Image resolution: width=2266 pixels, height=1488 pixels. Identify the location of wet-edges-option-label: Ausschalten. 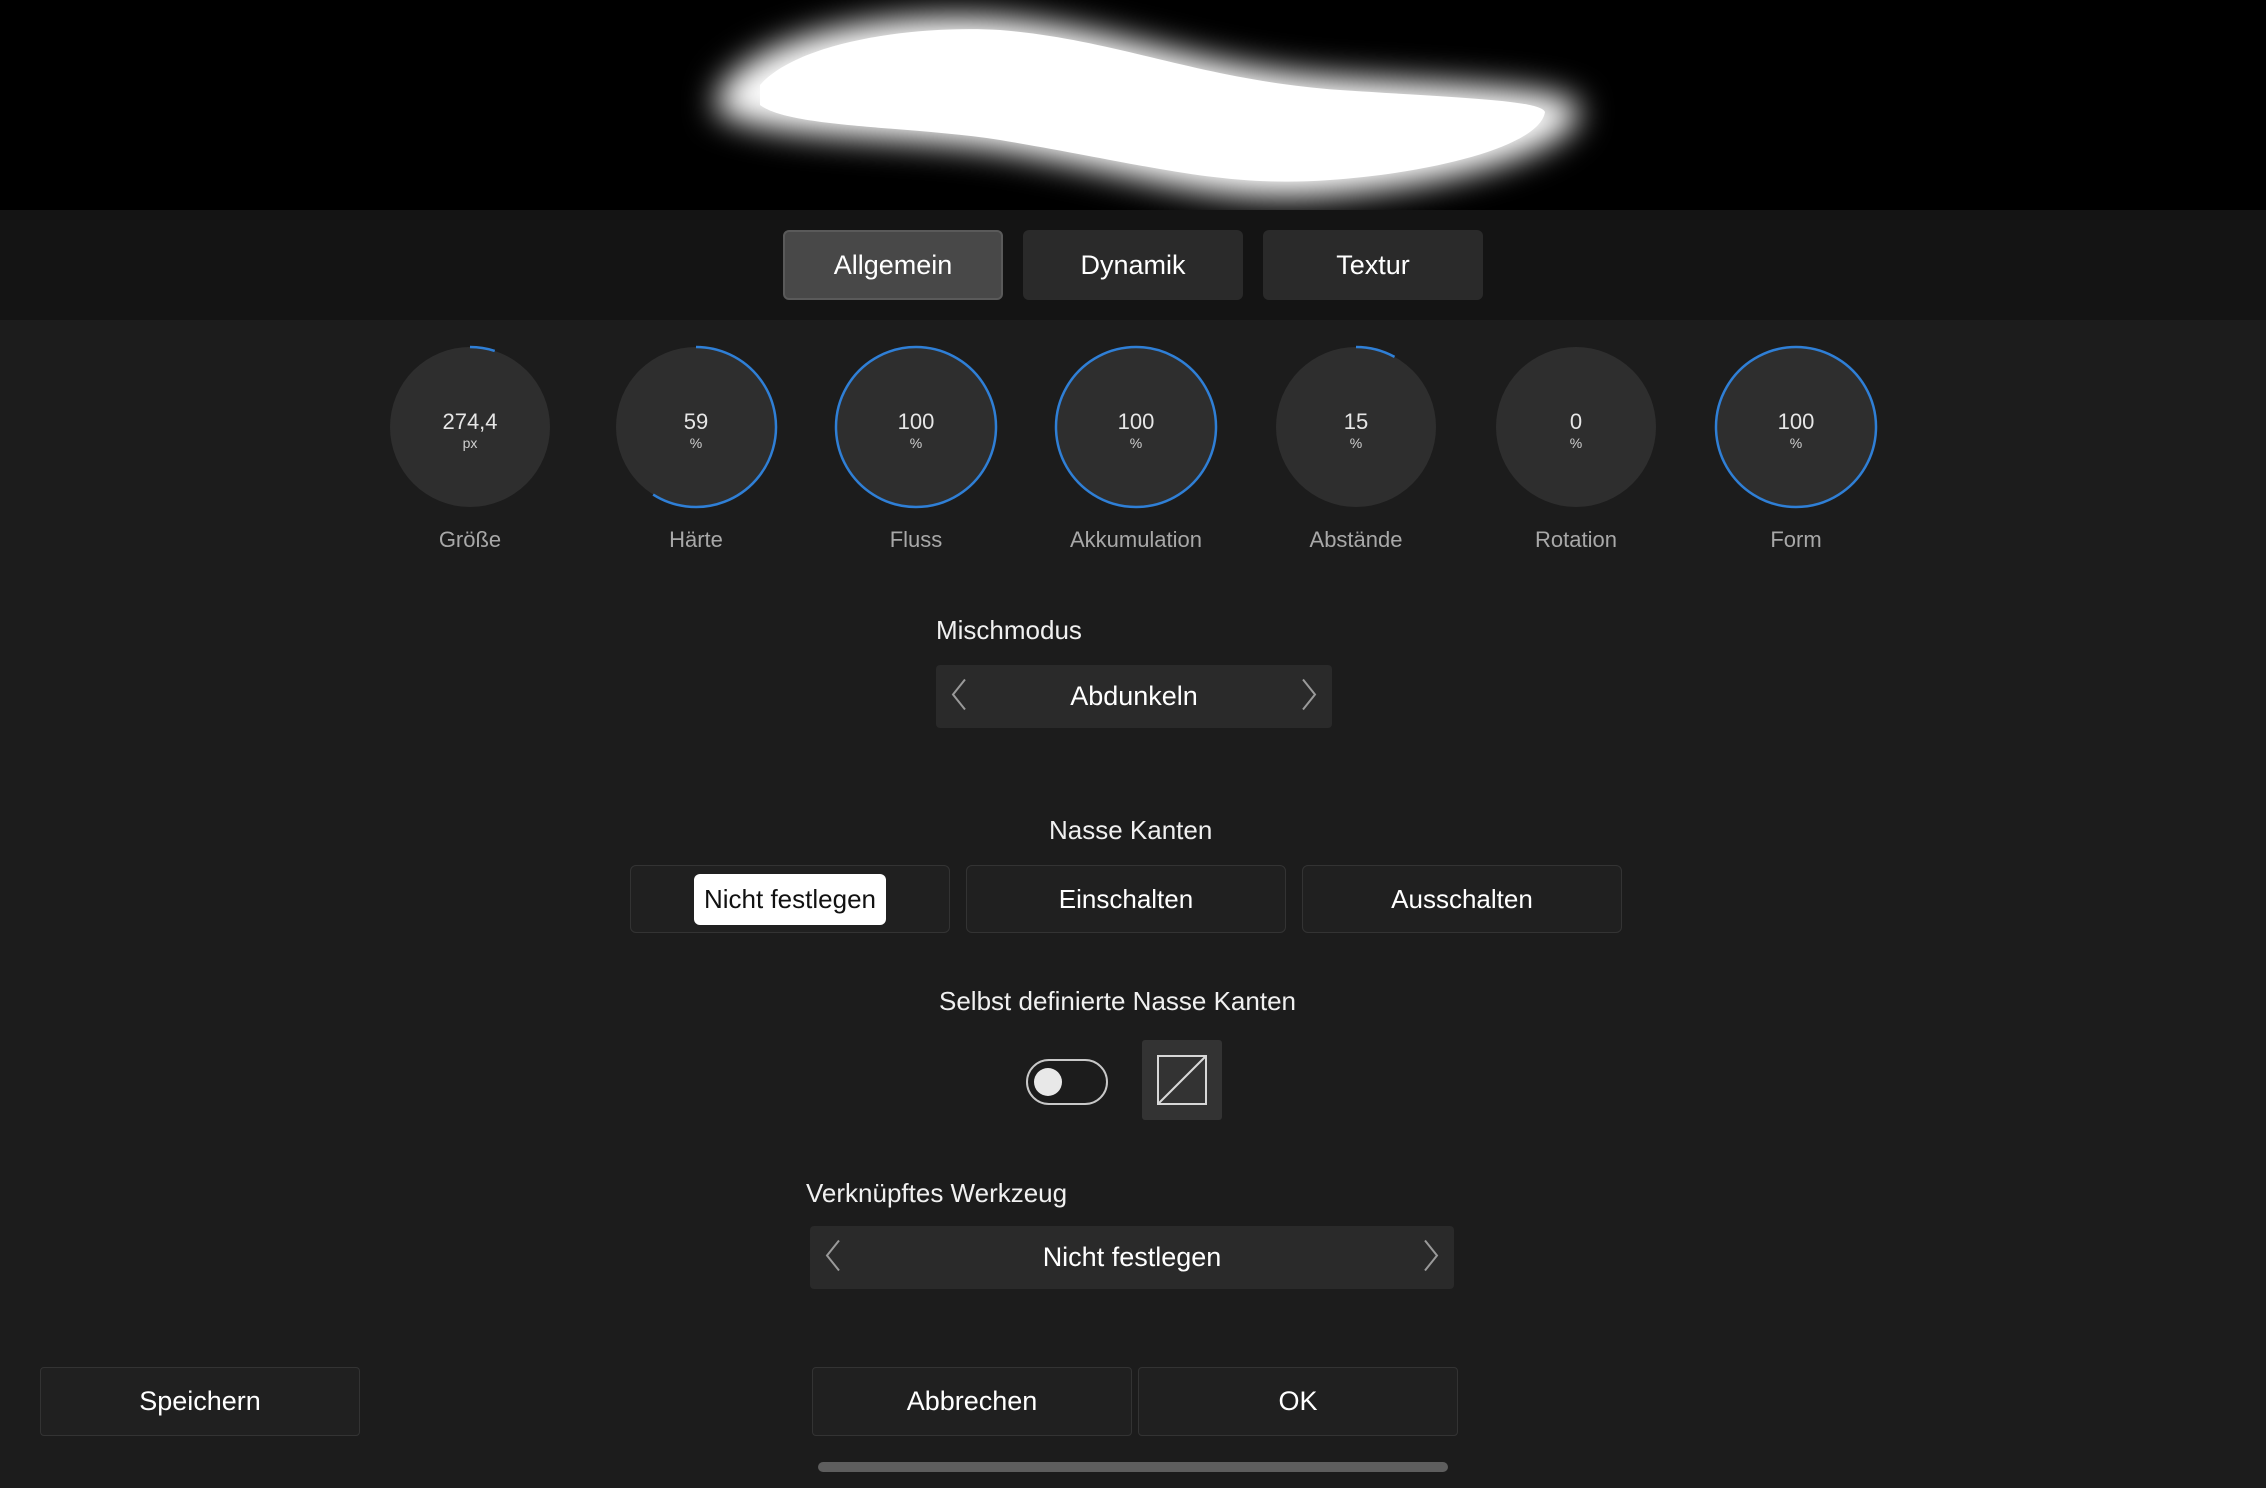
(1462, 898).